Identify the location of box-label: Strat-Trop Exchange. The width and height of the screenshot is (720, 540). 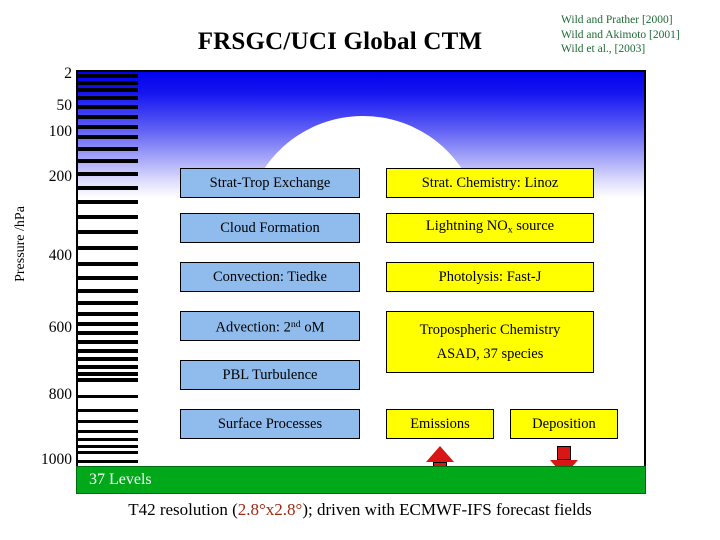
(270, 182).